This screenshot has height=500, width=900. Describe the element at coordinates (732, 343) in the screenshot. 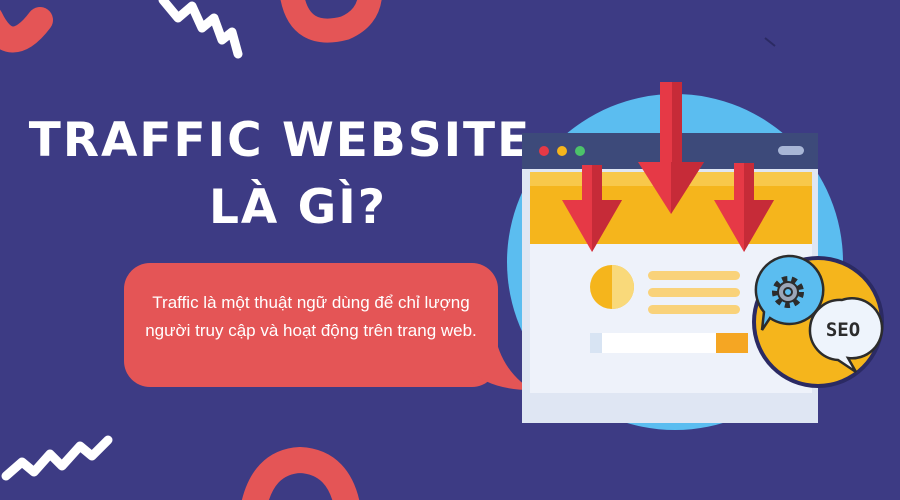

I see `content-input-button` at that location.